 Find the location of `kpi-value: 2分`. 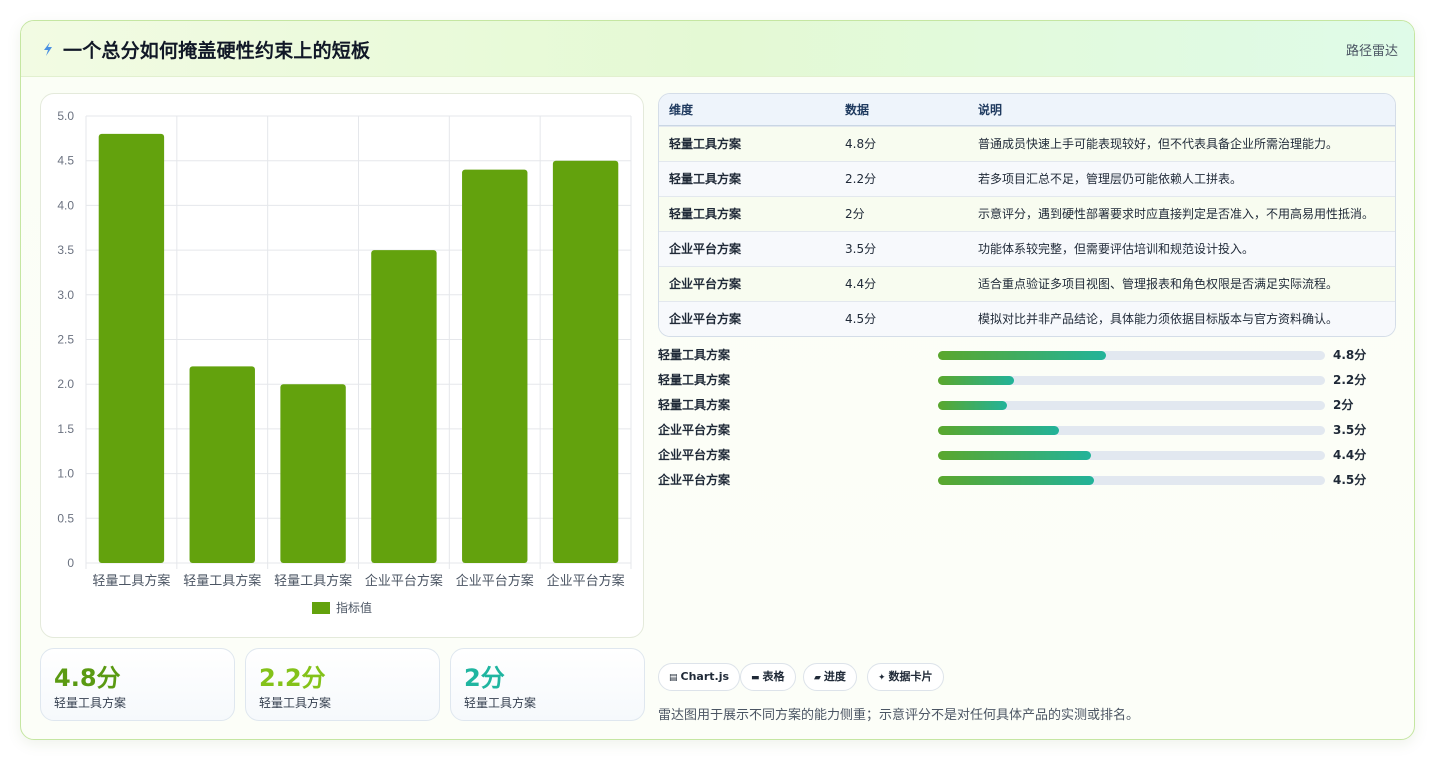

kpi-value: 2分 is located at coordinates (484, 678).